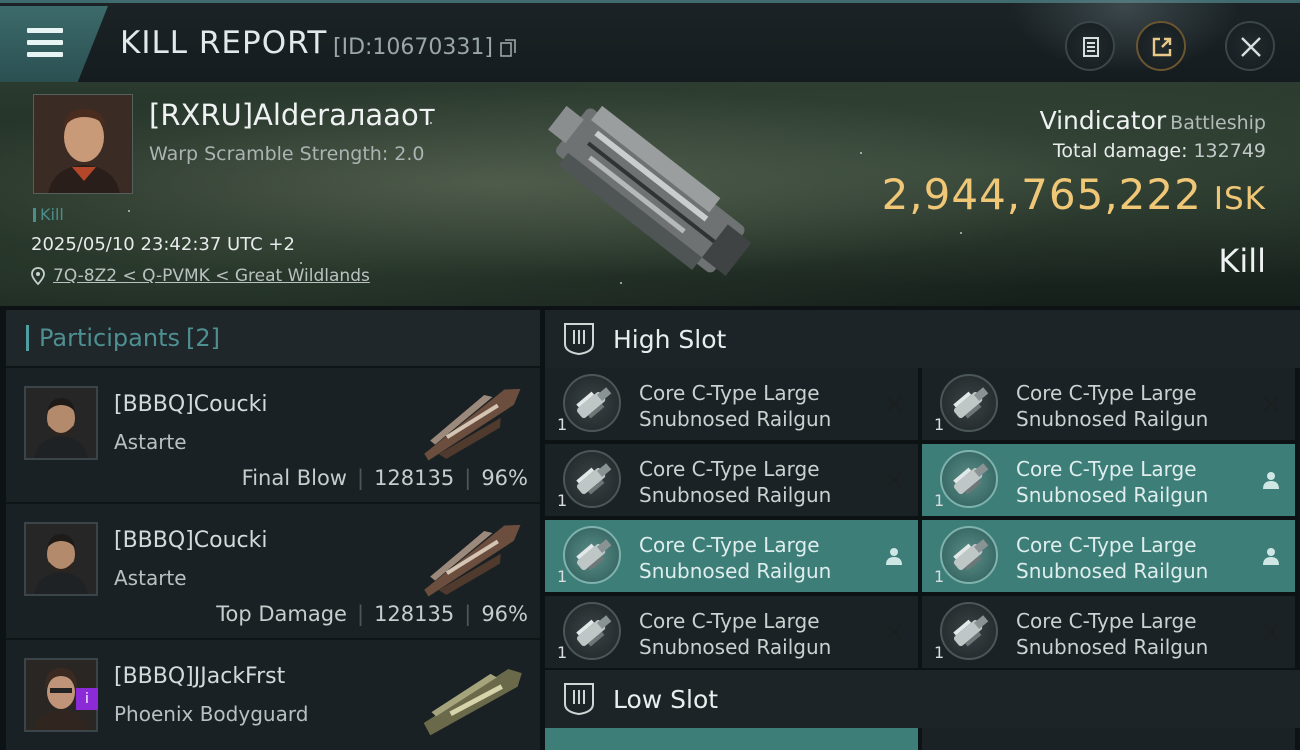  What do you see at coordinates (1229, 151) in the screenshot?
I see `total-damage-value: 132749` at bounding box center [1229, 151].